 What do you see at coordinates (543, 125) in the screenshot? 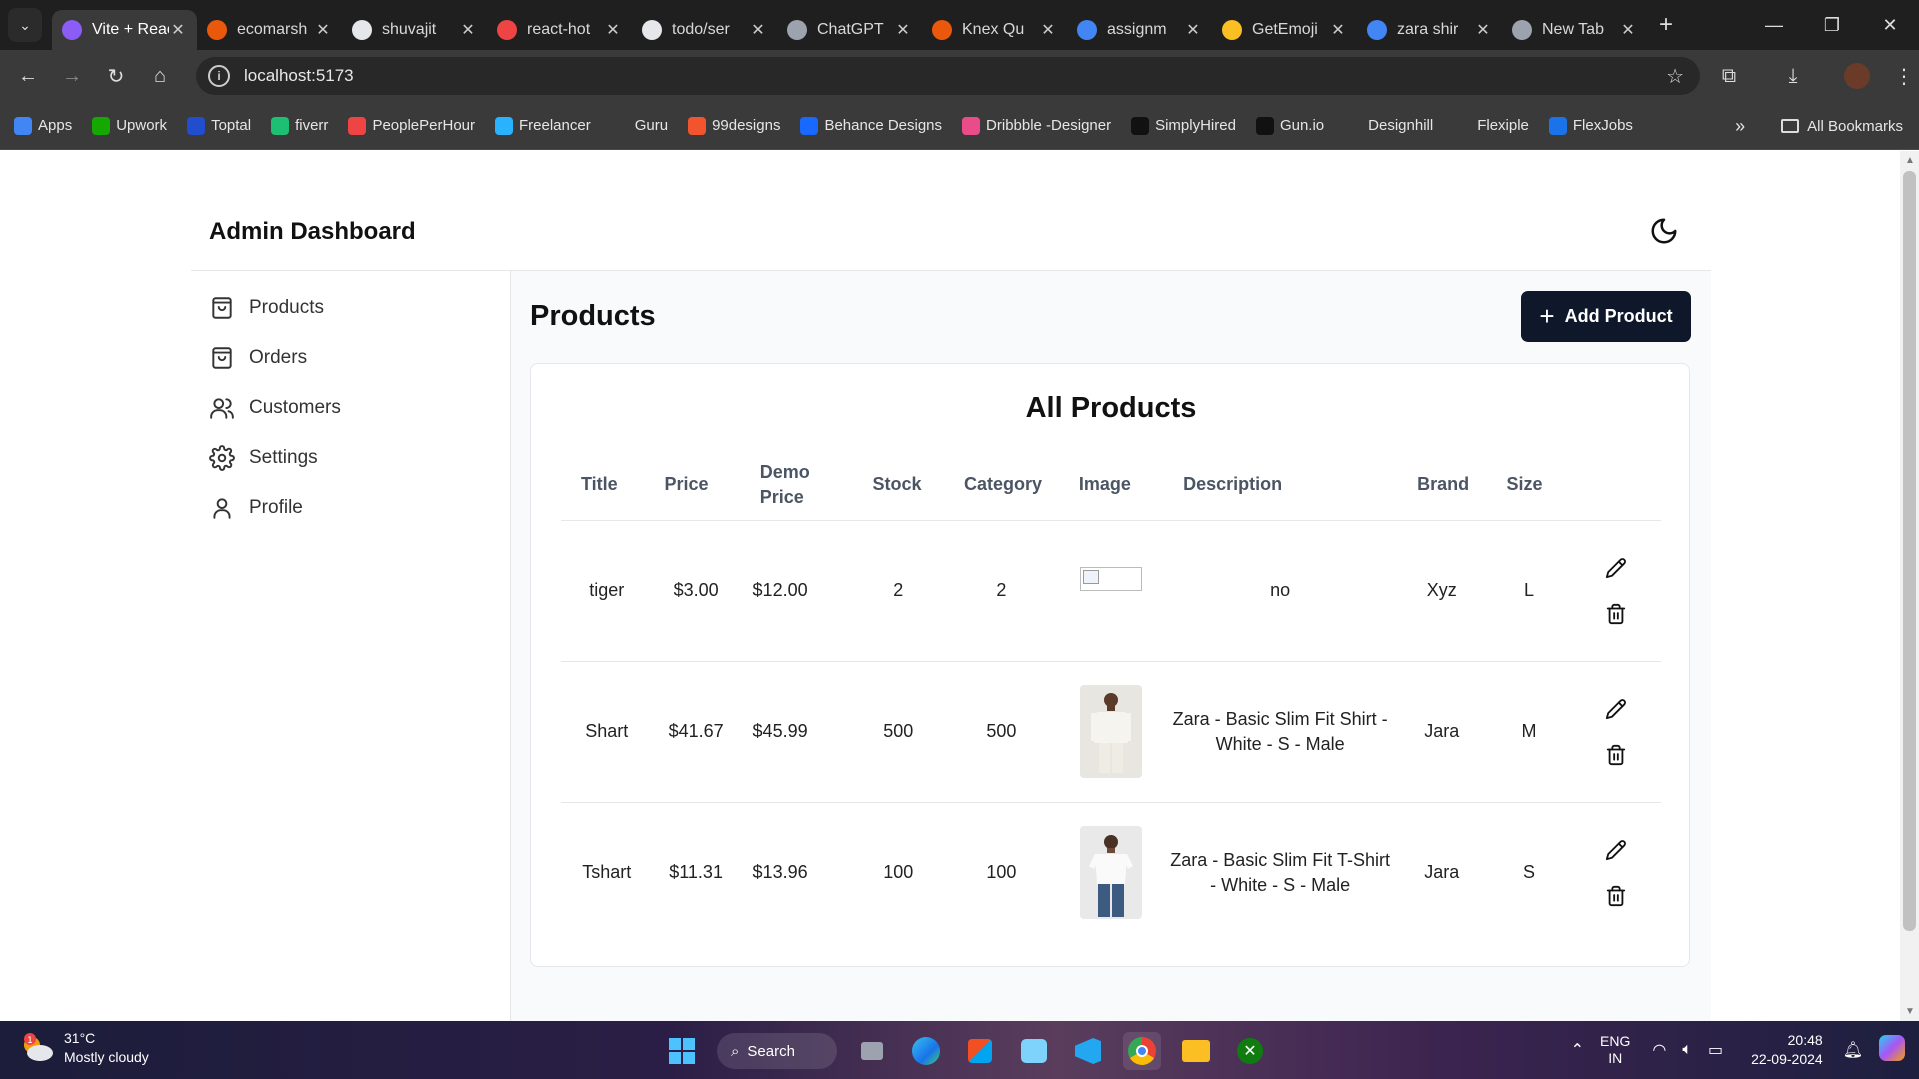
I see `bookmark-item: Freelancer` at bounding box center [543, 125].